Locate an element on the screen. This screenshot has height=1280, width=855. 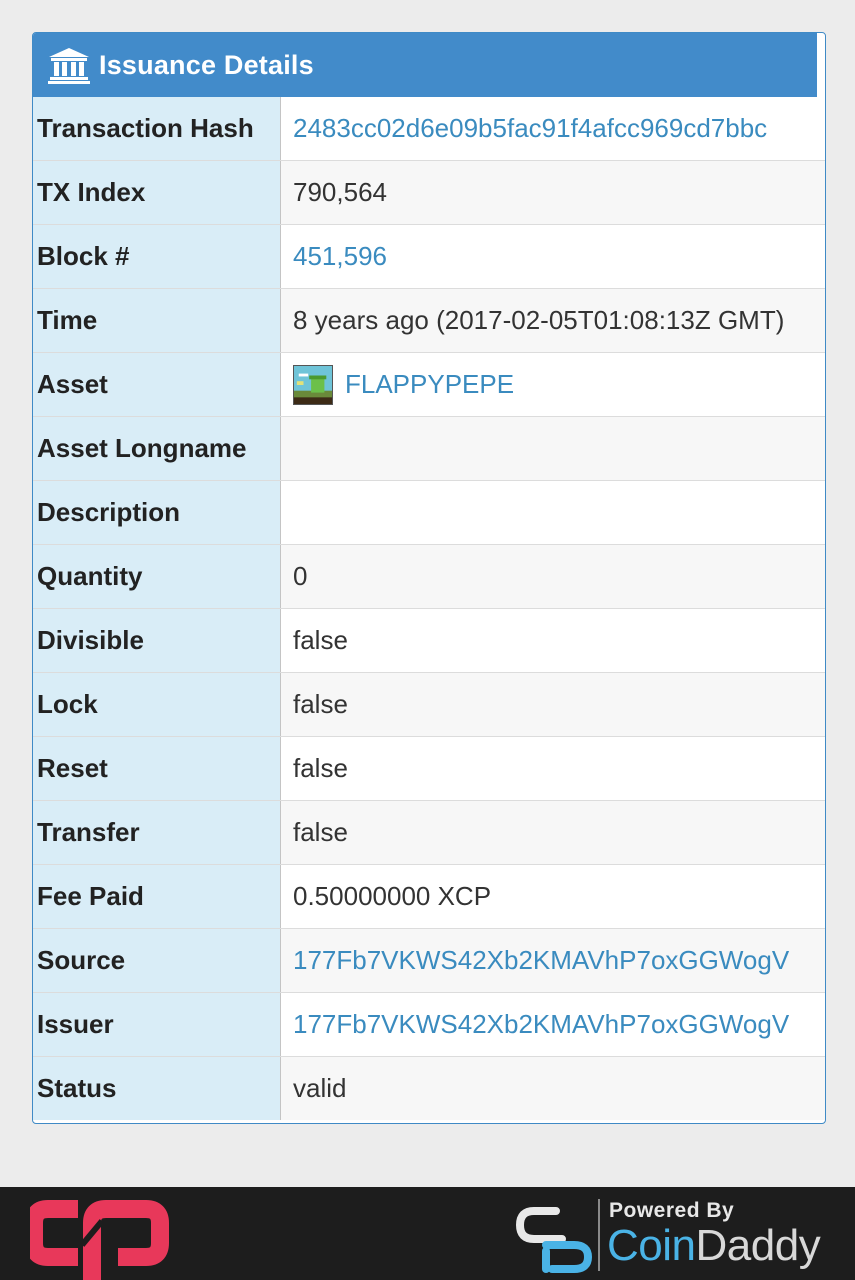
asset-wrap: FLAPPYPEPE is located at coordinates (559, 384).